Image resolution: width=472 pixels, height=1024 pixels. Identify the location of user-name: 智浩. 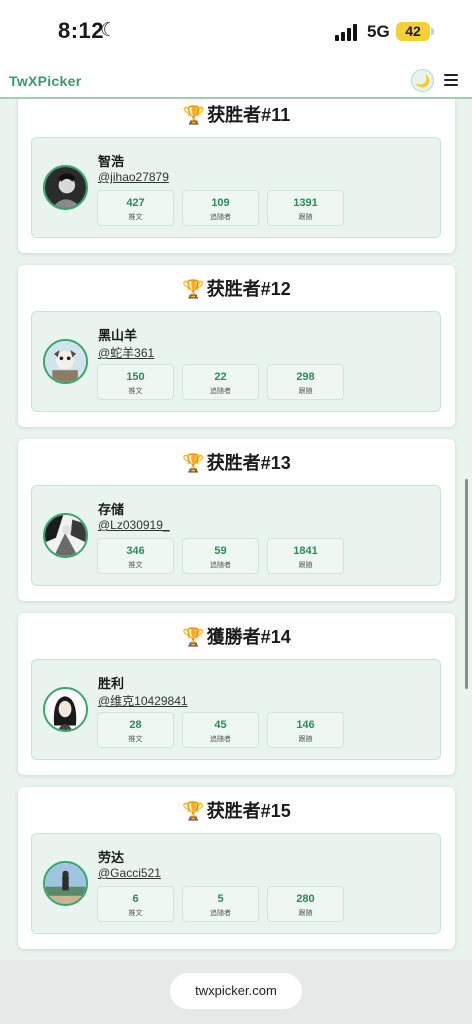
(111, 161).